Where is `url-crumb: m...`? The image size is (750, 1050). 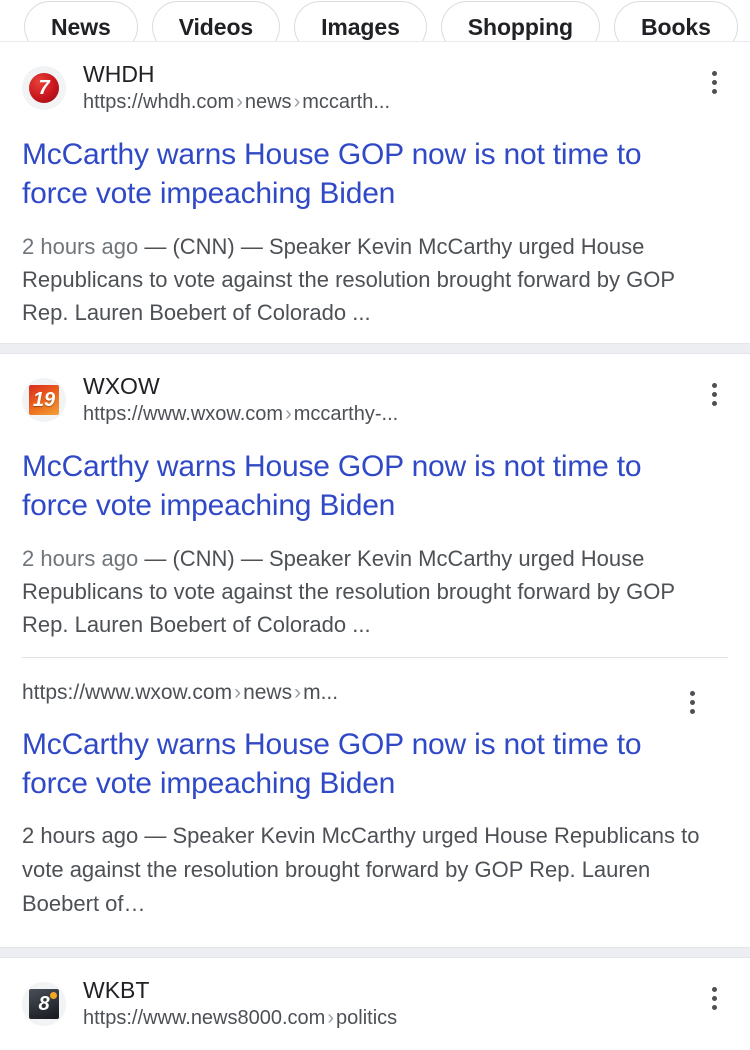
url-crumb: m... is located at coordinates (321, 692).